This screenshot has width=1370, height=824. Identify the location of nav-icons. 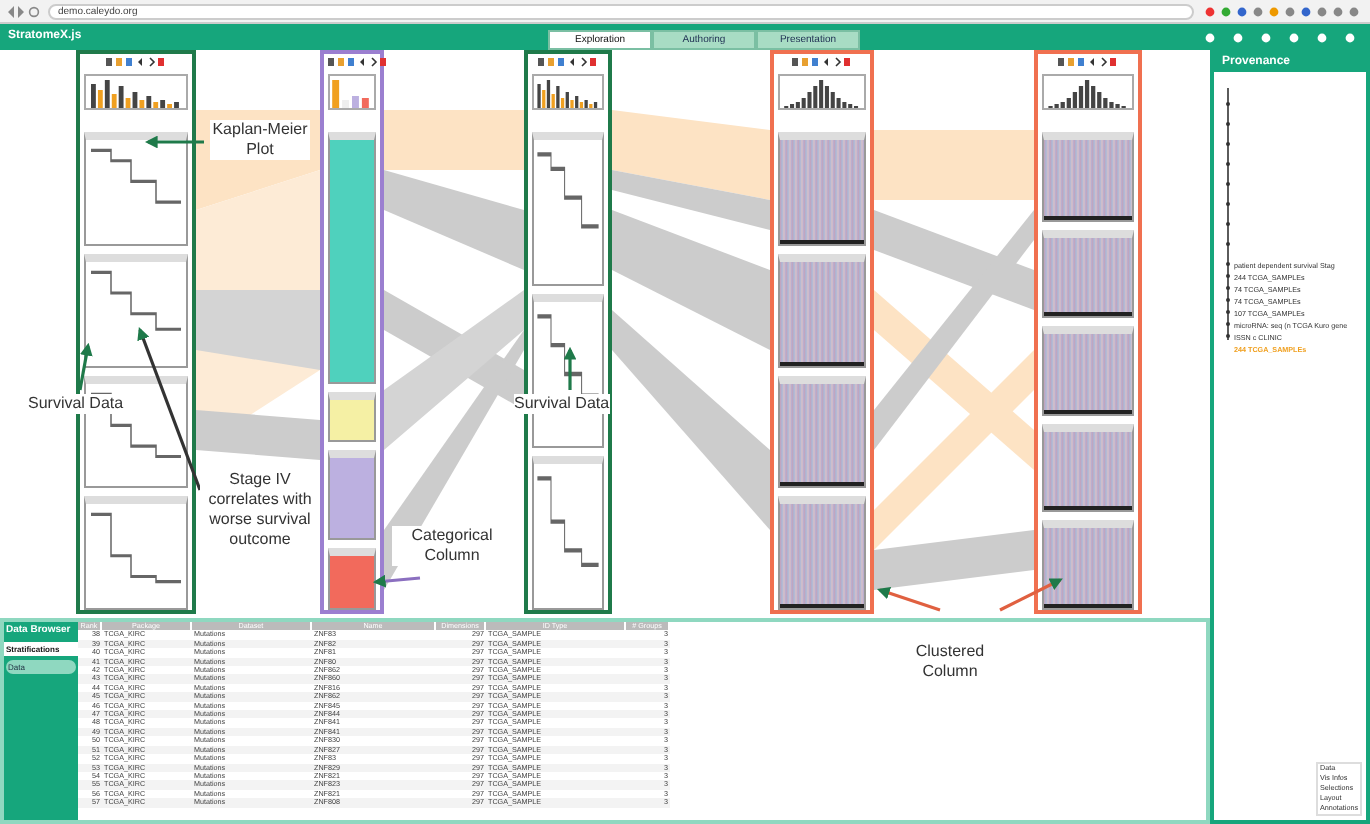
(24, 11).